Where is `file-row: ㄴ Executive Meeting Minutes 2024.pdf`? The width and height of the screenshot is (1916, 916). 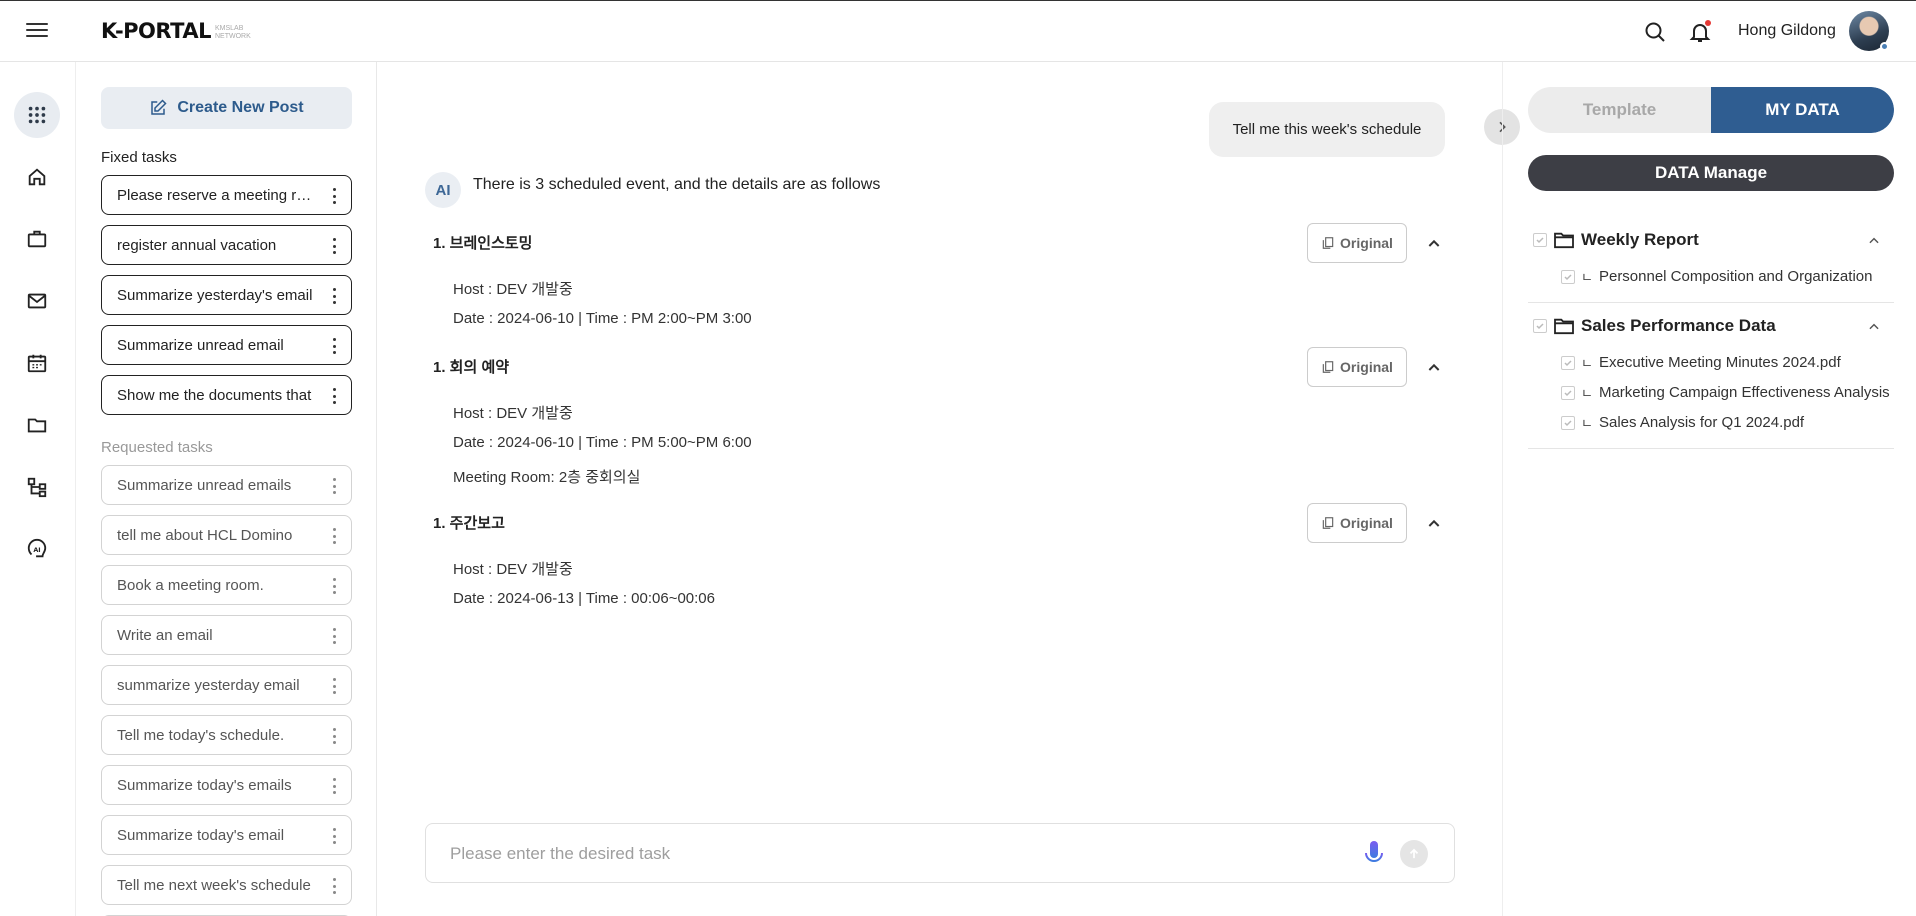 file-row: ㄴ Executive Meeting Minutes 2024.pdf is located at coordinates (1730, 362).